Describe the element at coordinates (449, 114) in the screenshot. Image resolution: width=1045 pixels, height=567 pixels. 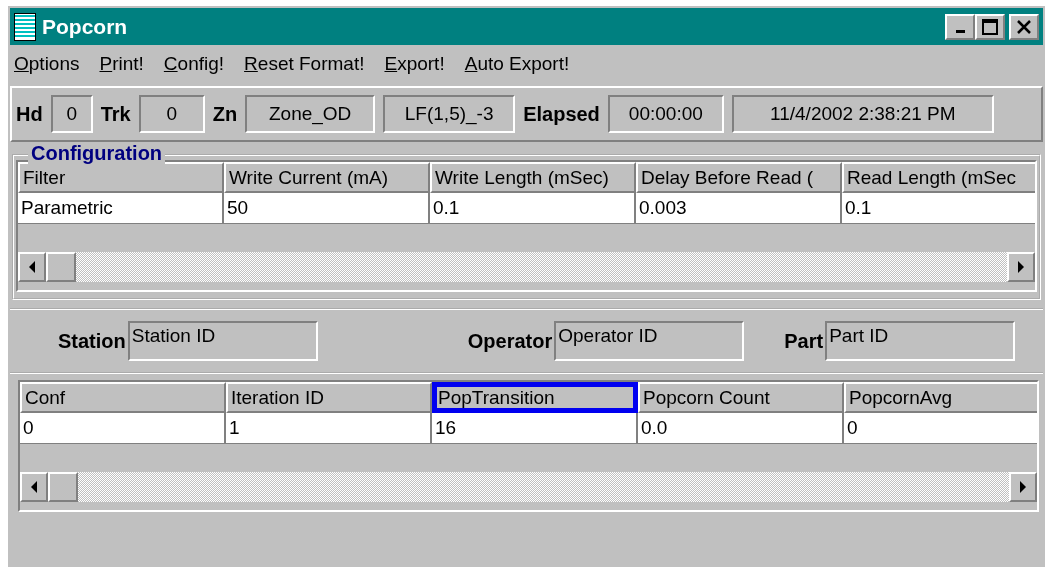
I see `readout-field: LF(1,5)_-3` at that location.